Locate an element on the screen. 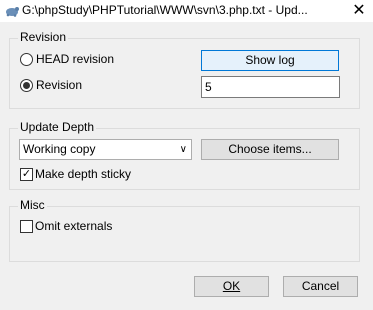 The width and height of the screenshot is (373, 310). revision-radio is located at coordinates (26, 85).